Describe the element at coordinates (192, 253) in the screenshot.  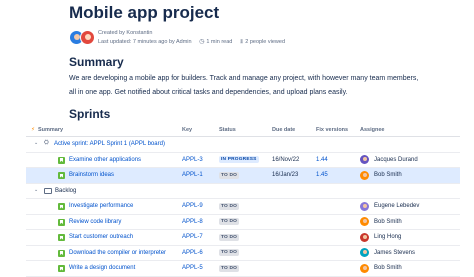
I see `issue-key: APPL-6` at that location.